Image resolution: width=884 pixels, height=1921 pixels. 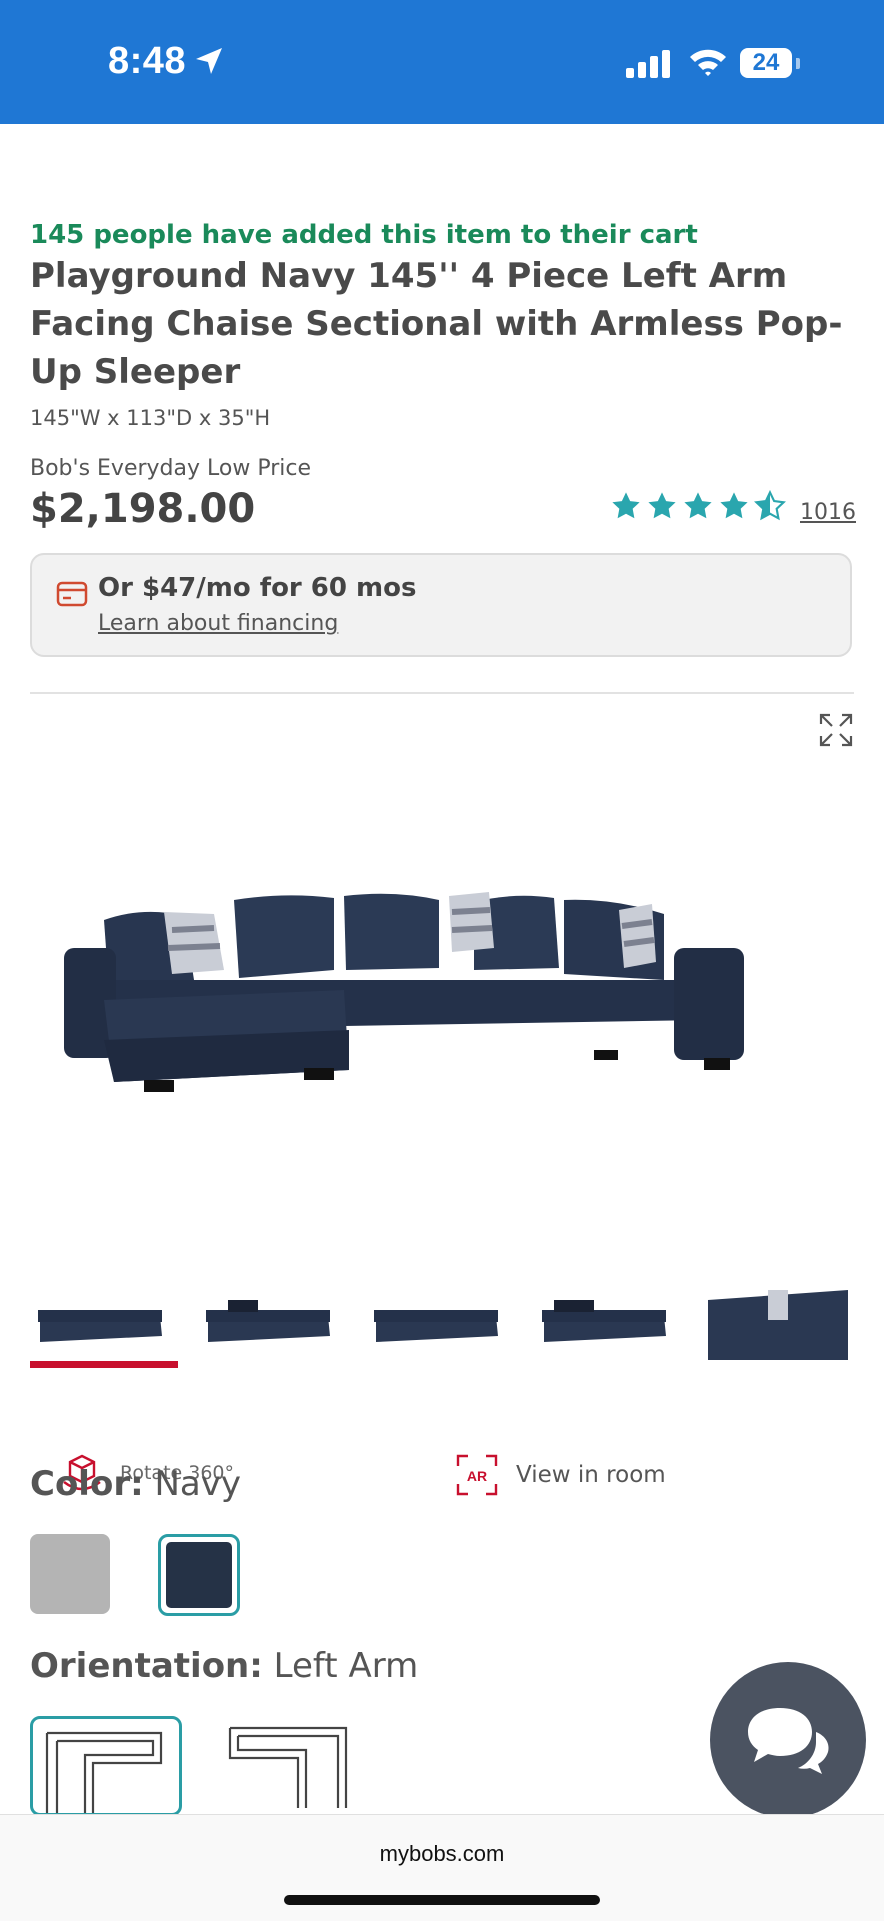 I want to click on orientation-option-row: Orientation: Left Arm, so click(x=224, y=1666).